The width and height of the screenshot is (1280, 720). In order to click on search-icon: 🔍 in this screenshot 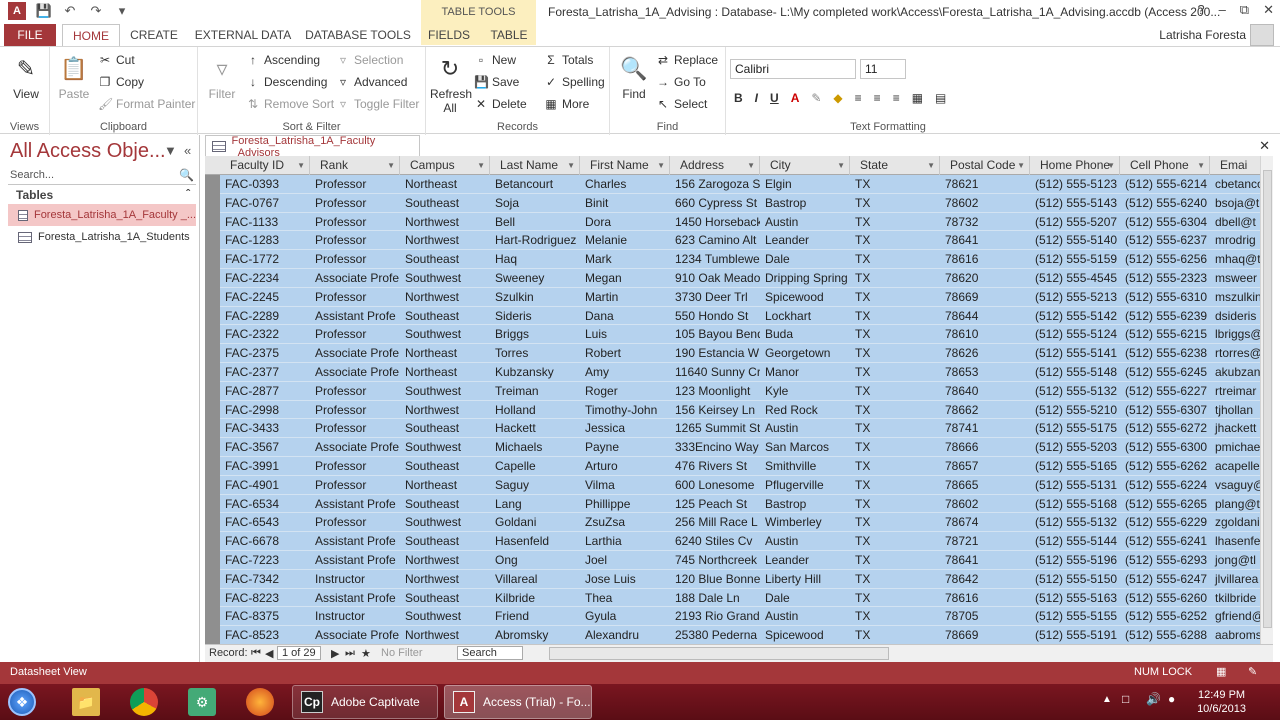, I will do `click(186, 175)`.